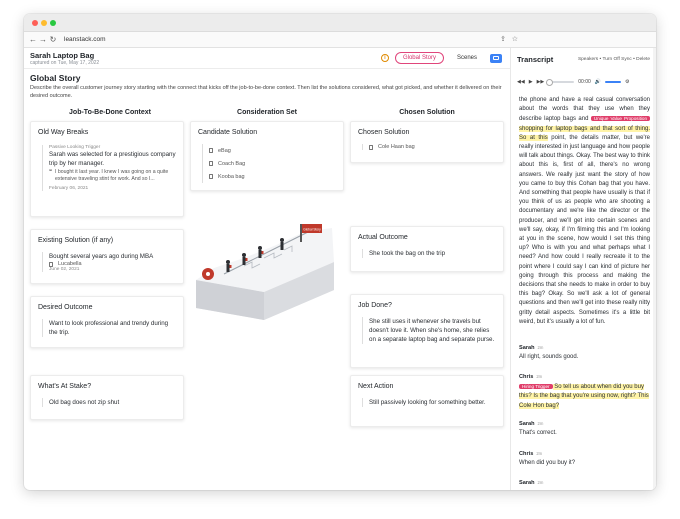 The width and height of the screenshot is (680, 519). Describe the element at coordinates (340, 23) in the screenshot. I see `window-titlebar` at that location.